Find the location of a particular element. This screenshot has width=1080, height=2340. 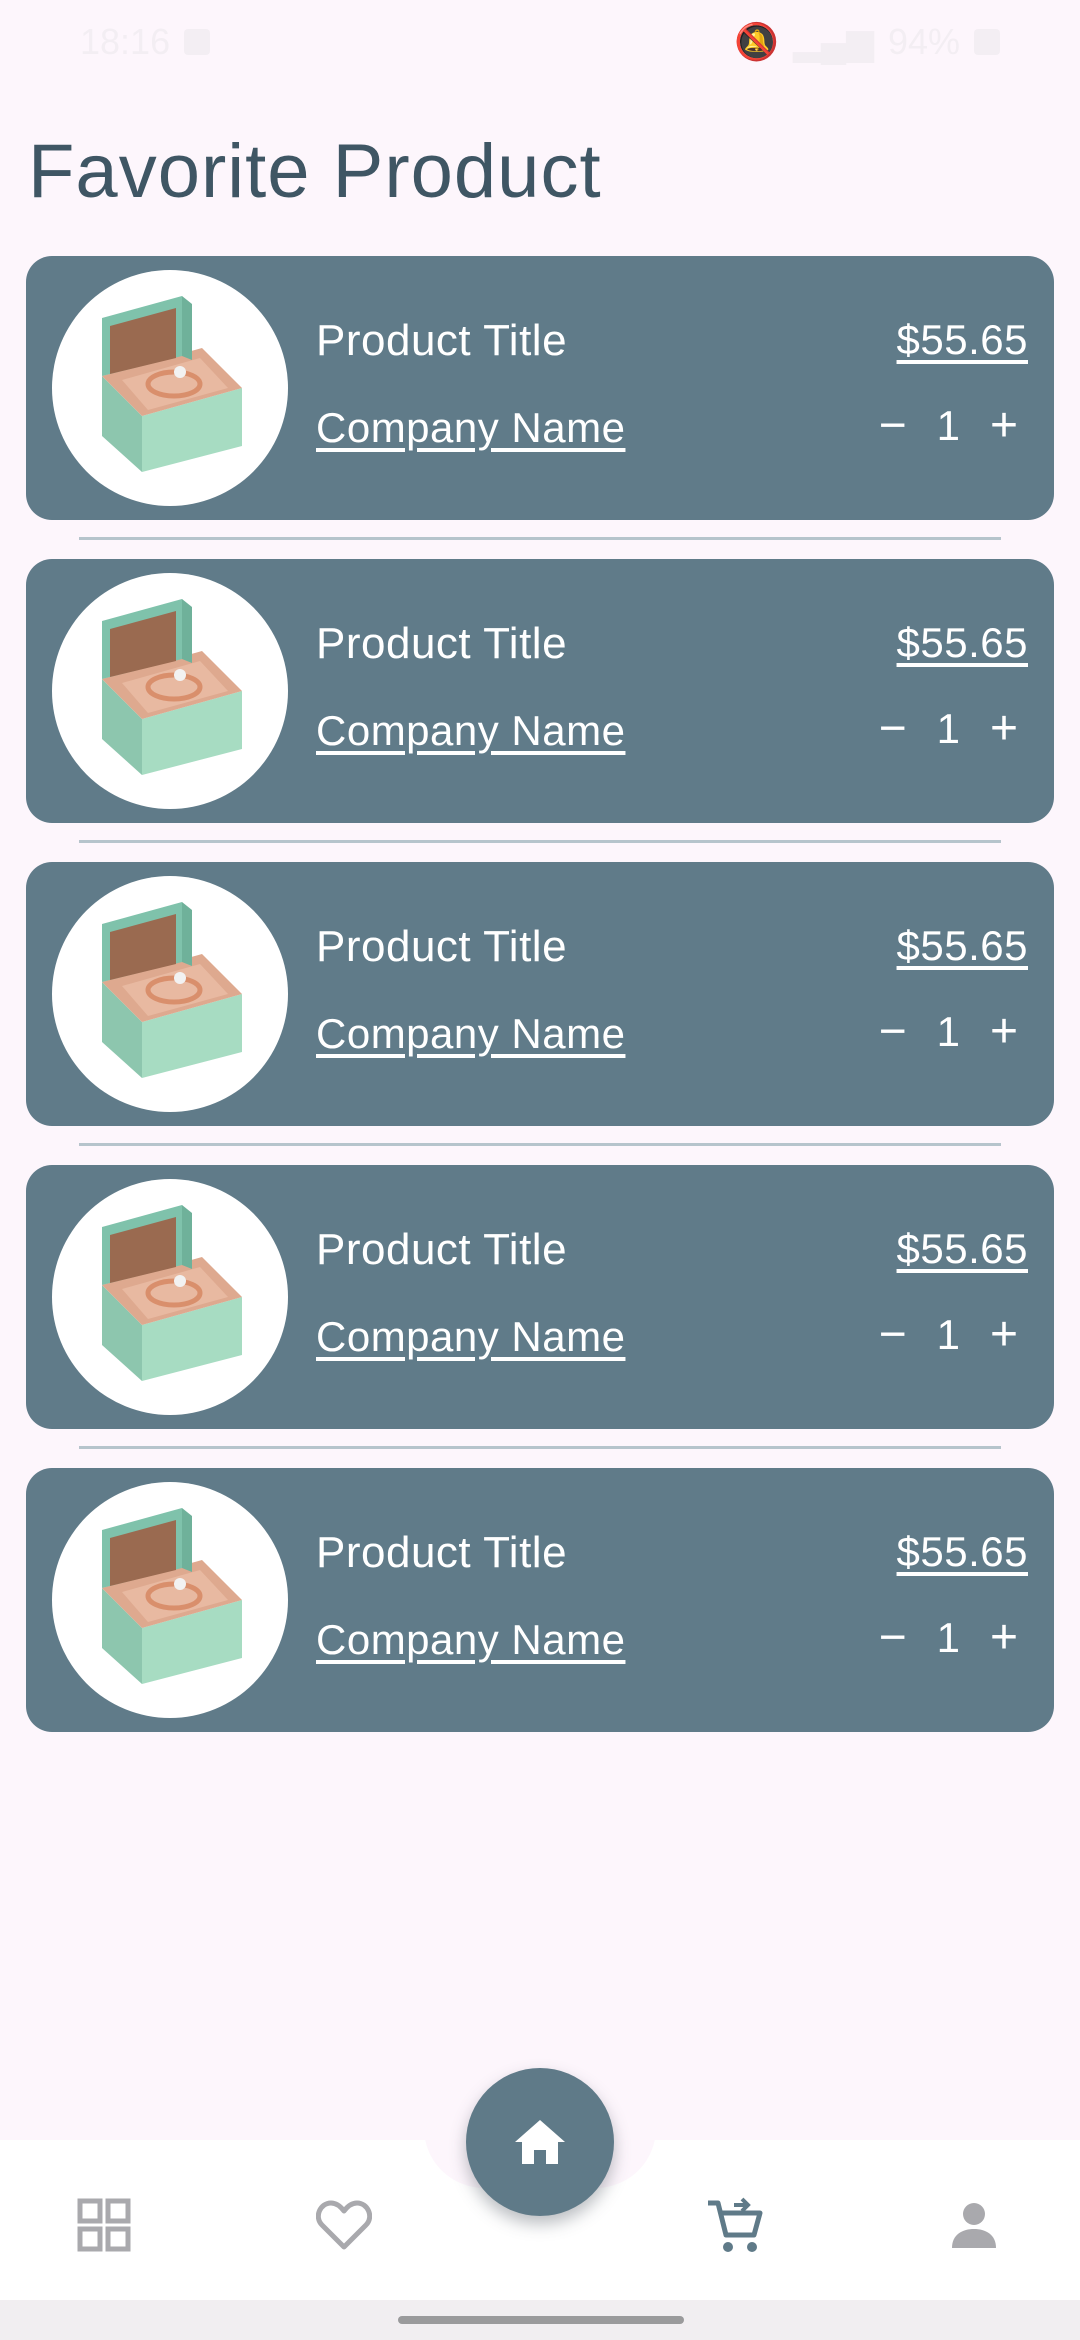

home-button is located at coordinates (540, 2142).